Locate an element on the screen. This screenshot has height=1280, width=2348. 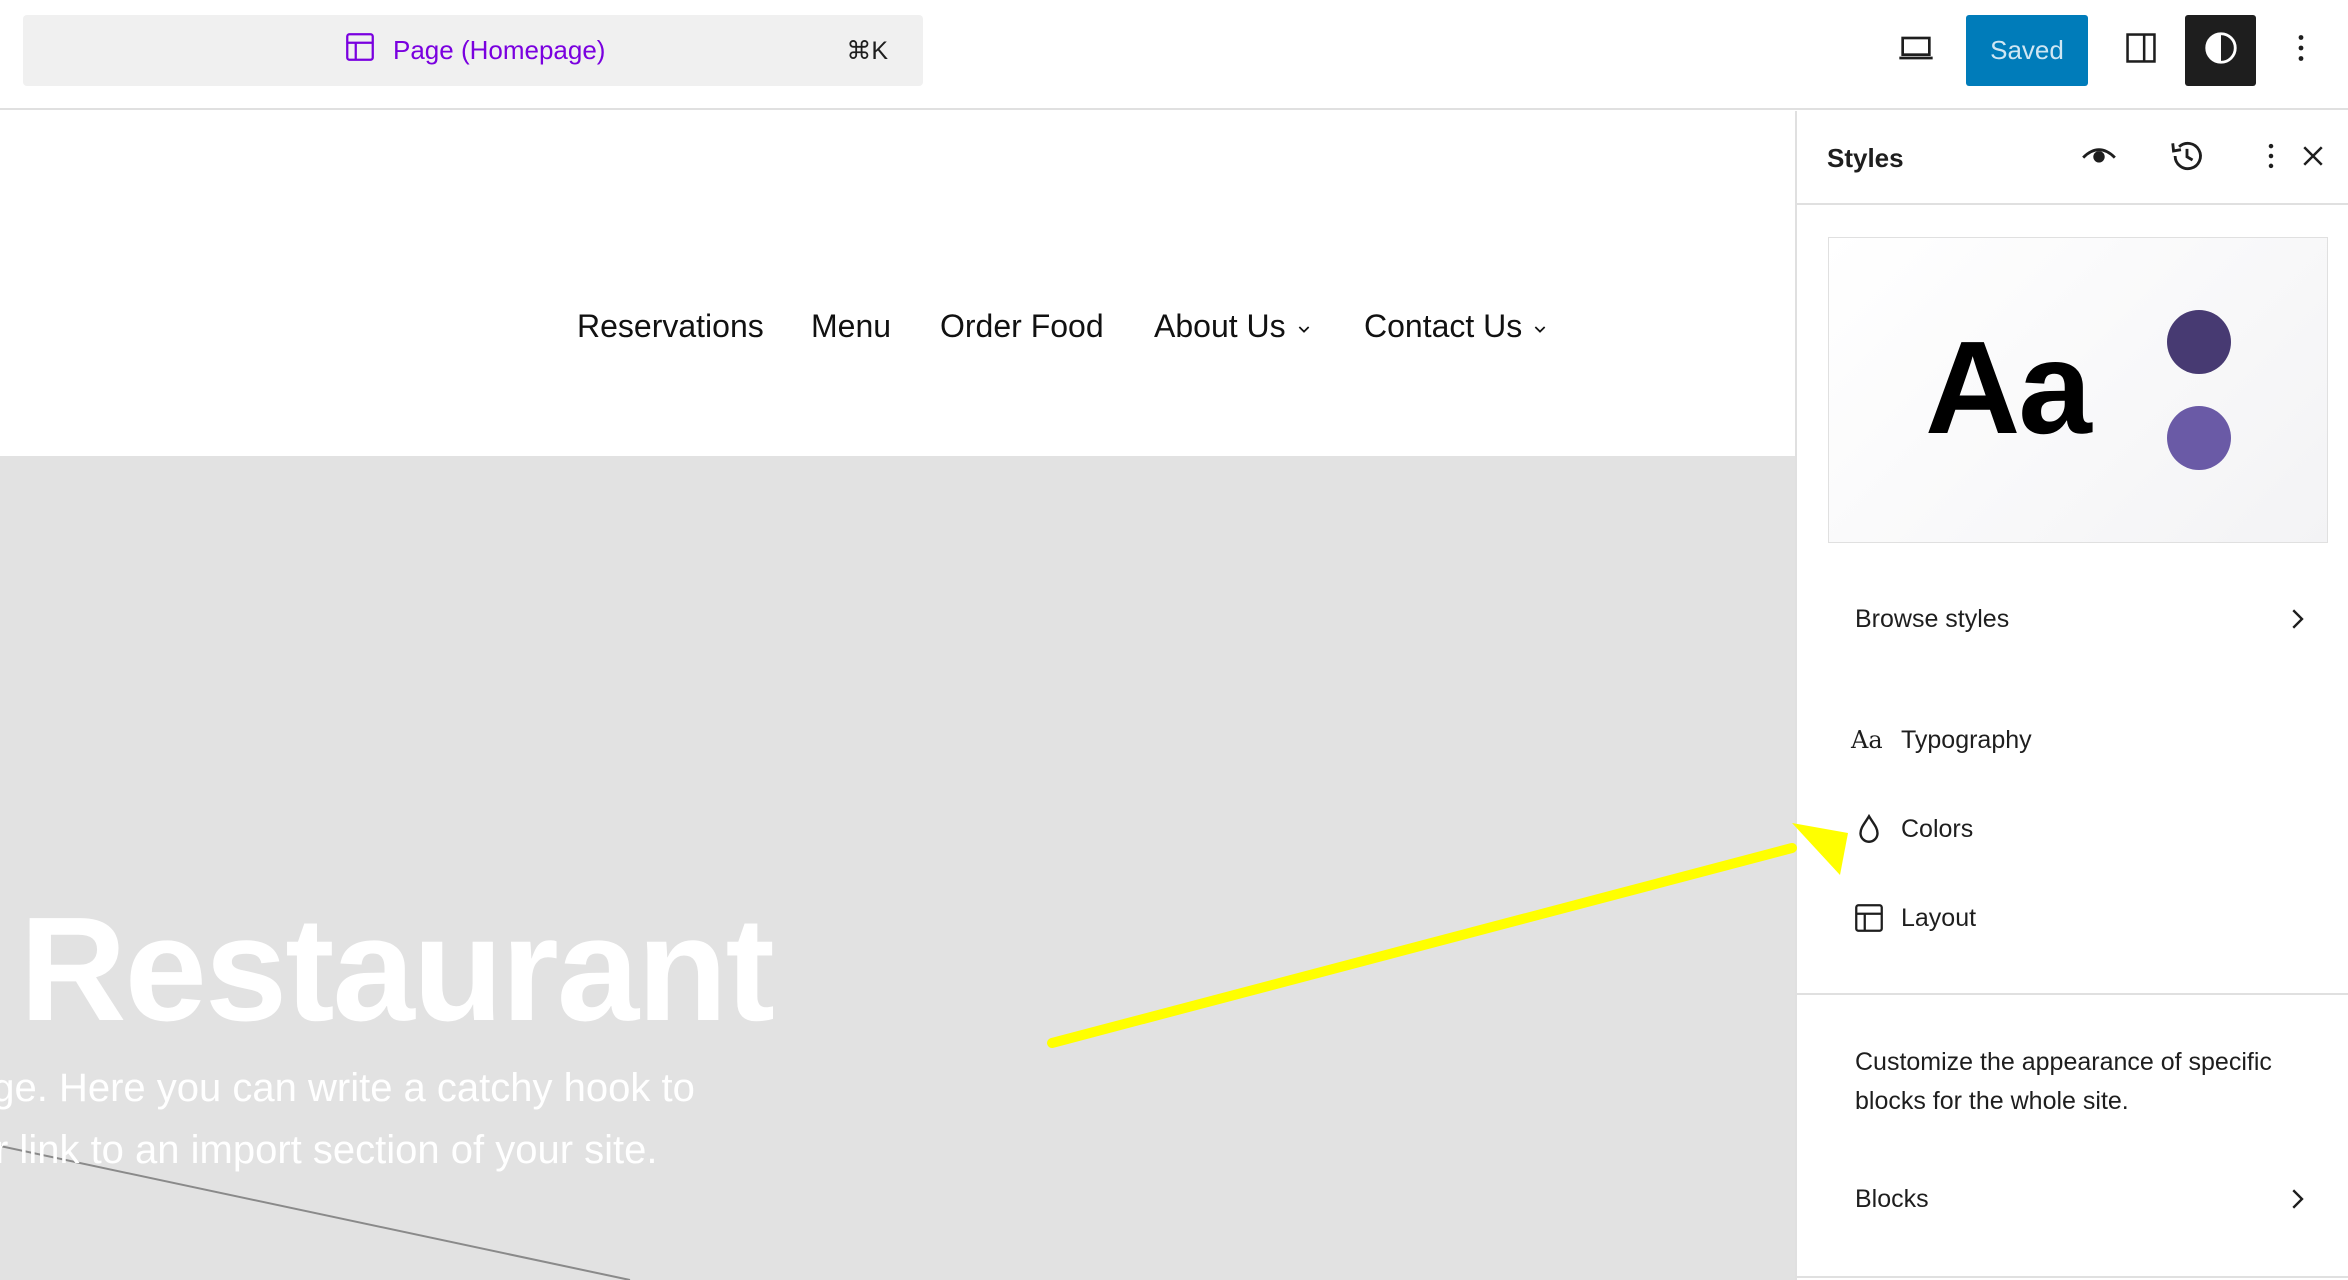
nav-item-label: Menu is located at coordinates (851, 325).